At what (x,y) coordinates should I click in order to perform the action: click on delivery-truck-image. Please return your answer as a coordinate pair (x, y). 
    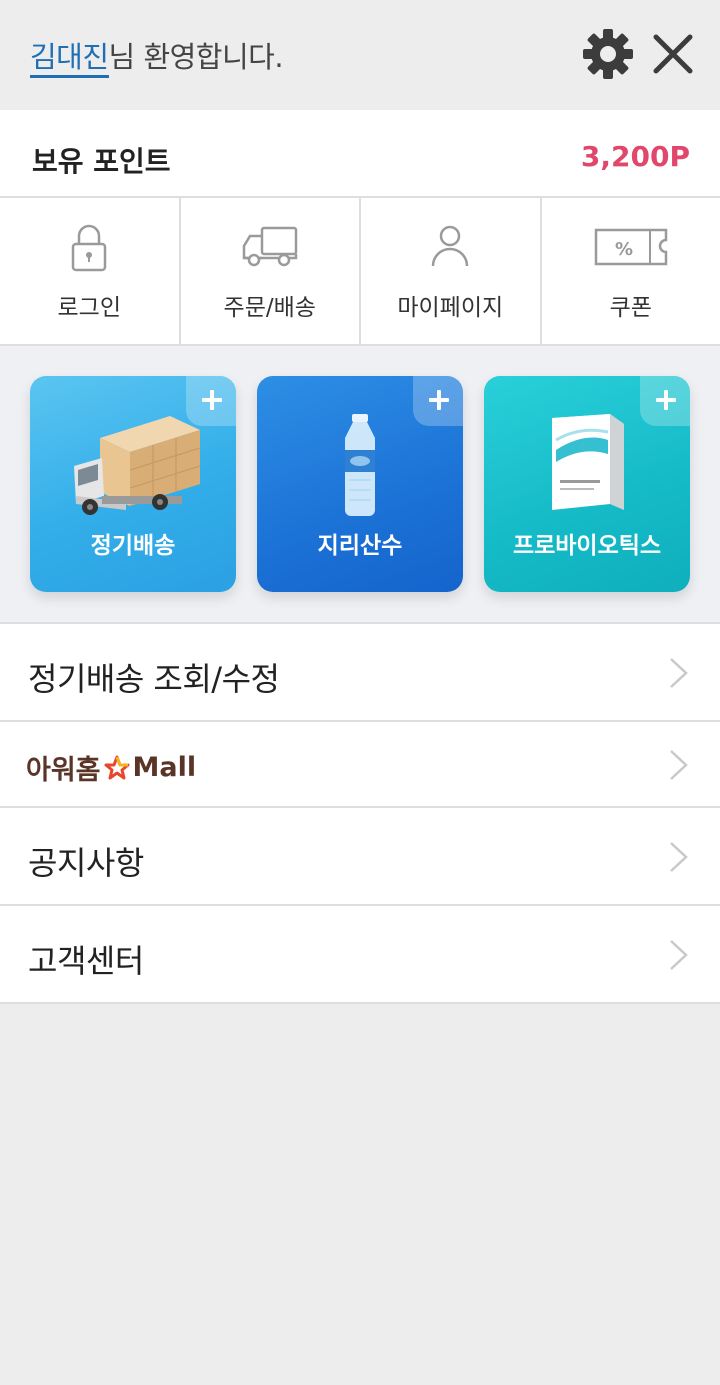
    Looking at the image, I should click on (137, 465).